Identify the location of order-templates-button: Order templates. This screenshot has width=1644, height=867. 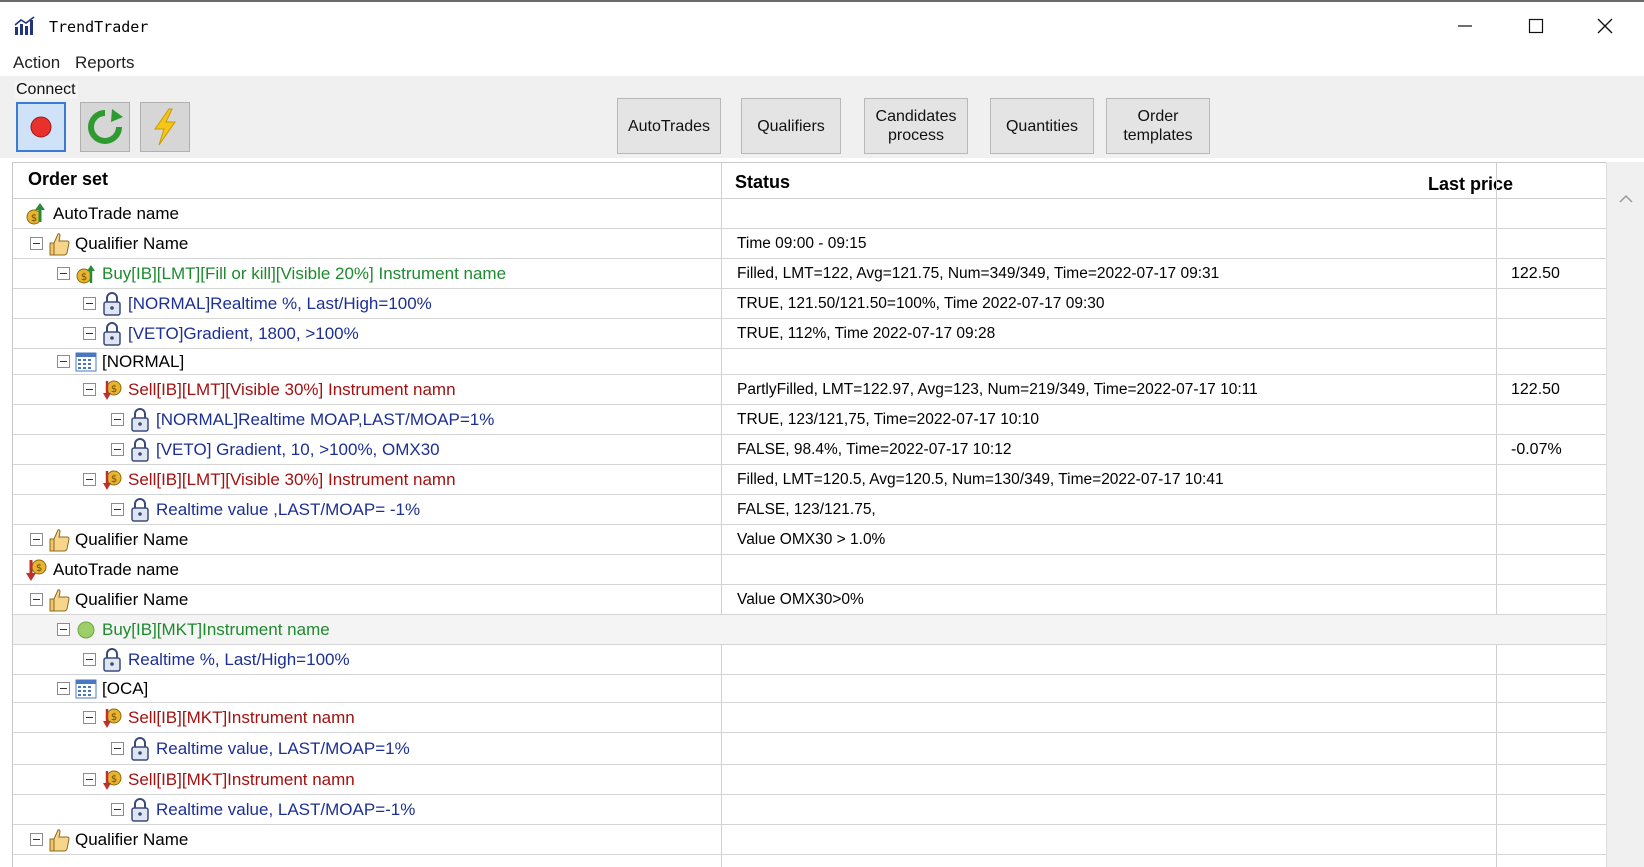
(1158, 126).